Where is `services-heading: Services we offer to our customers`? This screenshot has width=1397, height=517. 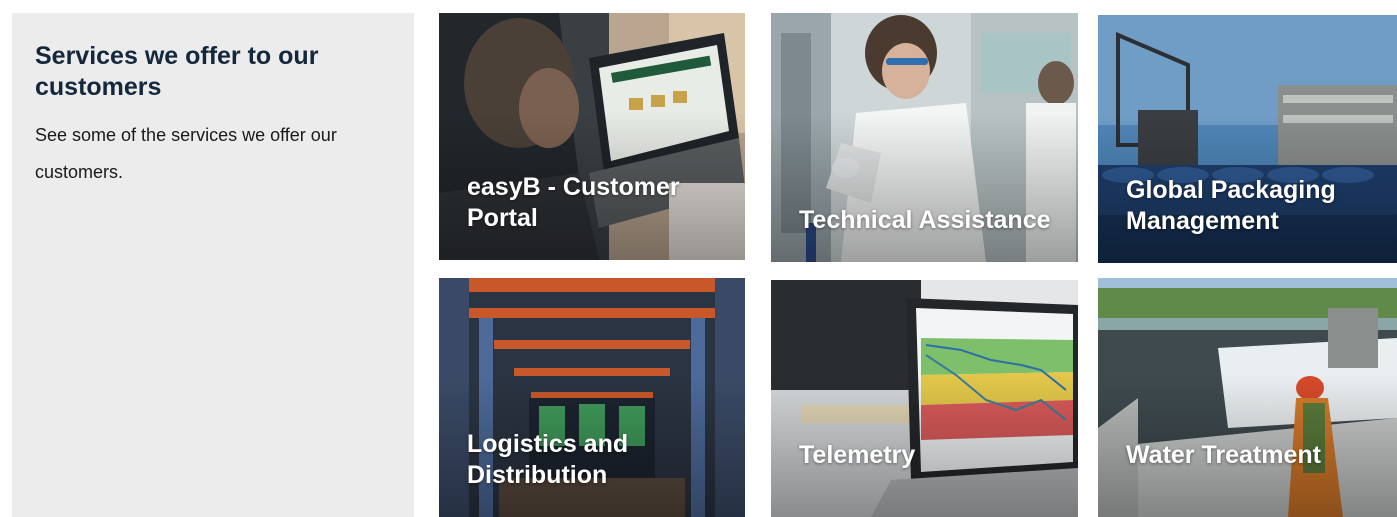 services-heading: Services we offer to our customers is located at coordinates (177, 71).